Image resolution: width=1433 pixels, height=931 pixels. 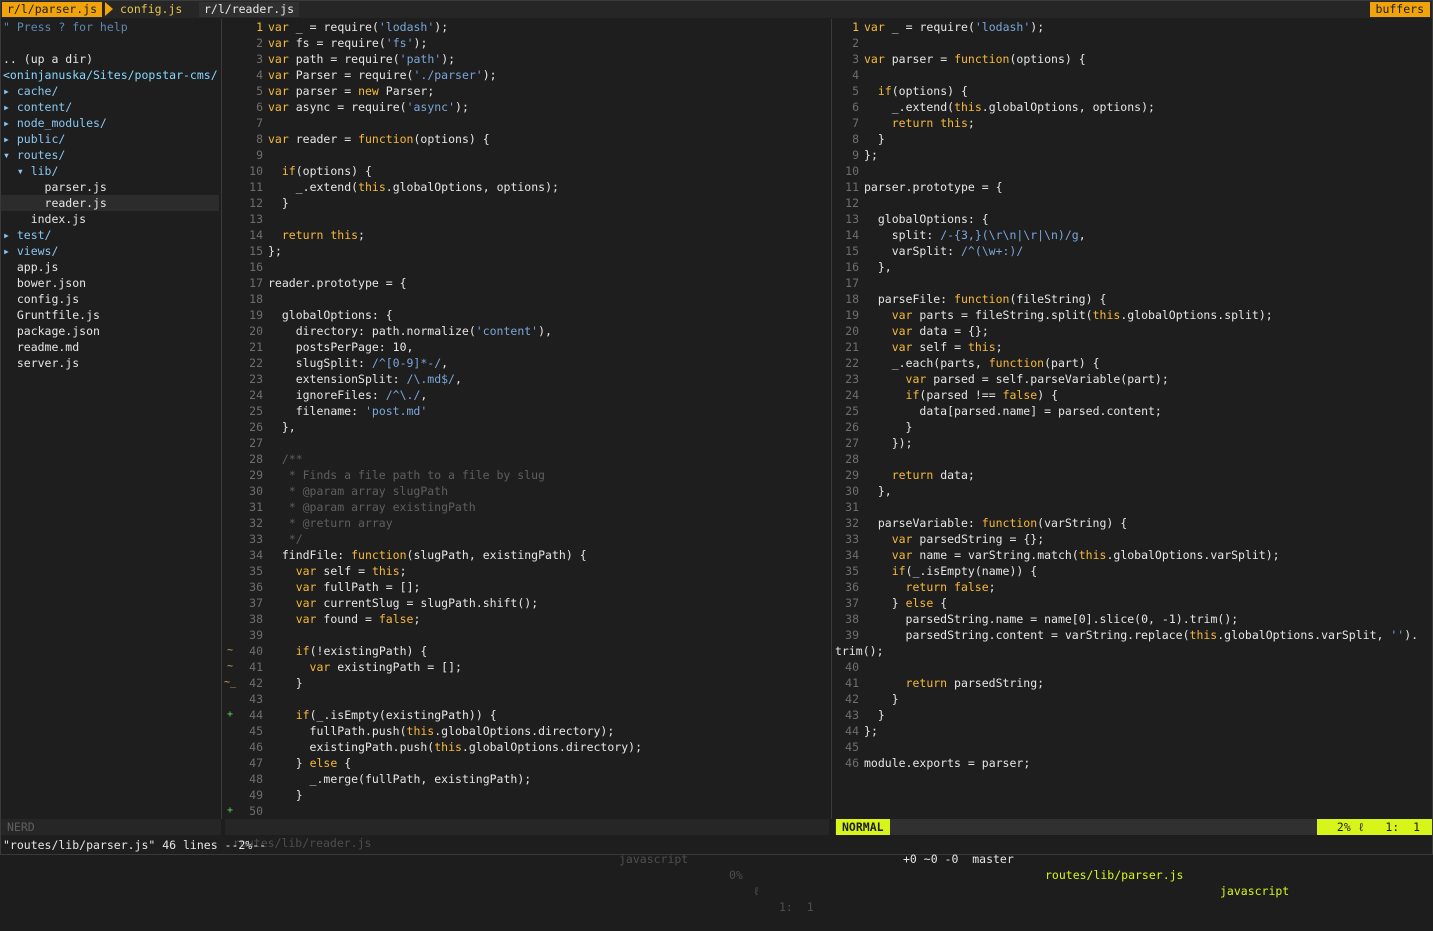 What do you see at coordinates (534, 235) in the screenshot?
I see `code-line: 14 return this;` at bounding box center [534, 235].